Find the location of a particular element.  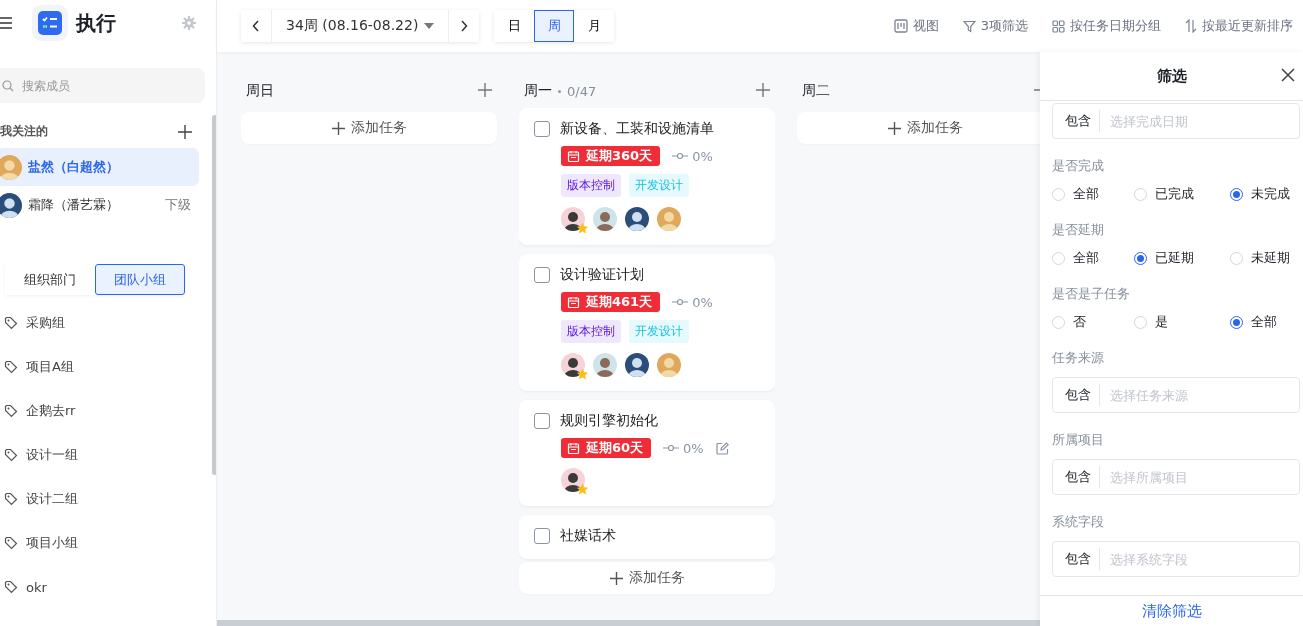

toolbar-button: 按最近更新排序 is located at coordinates (1239, 26).